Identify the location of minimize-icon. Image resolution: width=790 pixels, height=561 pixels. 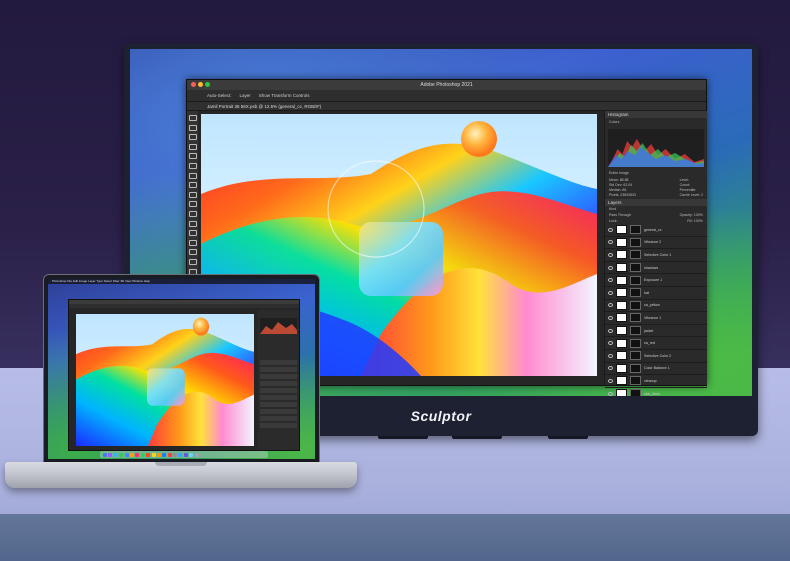
(200, 84).